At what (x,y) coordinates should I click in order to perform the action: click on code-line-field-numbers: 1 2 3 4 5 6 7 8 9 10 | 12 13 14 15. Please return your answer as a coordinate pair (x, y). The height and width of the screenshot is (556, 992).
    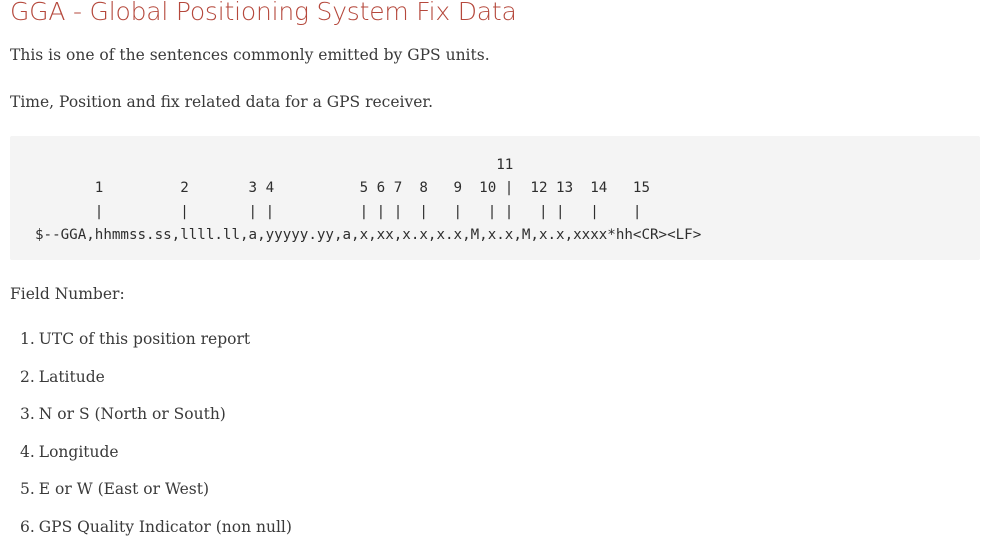
    Looking at the image, I should click on (342, 188).